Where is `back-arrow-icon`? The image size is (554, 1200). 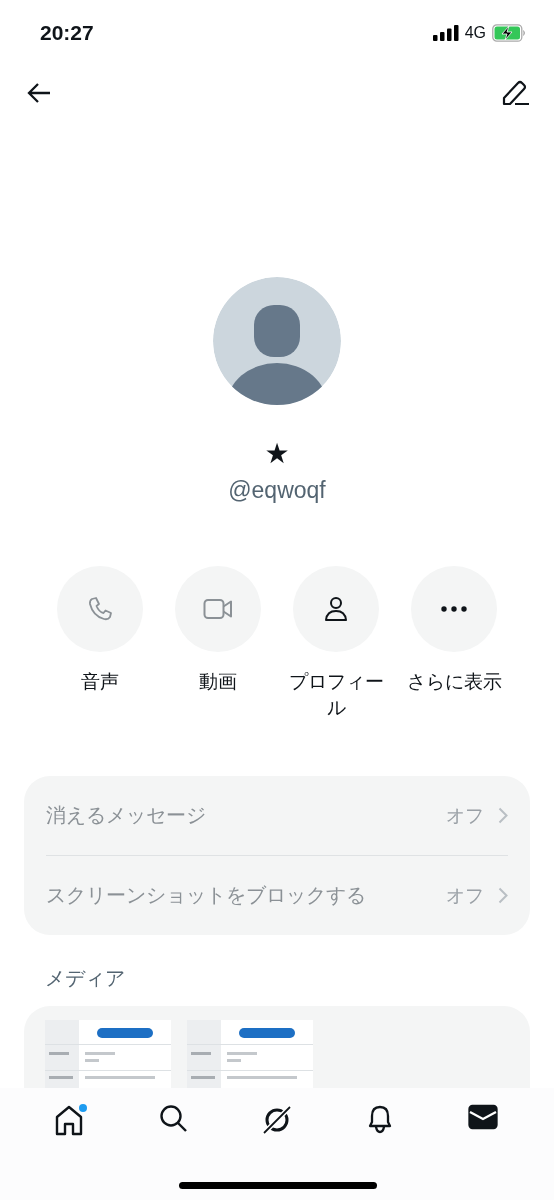 back-arrow-icon is located at coordinates (39, 93).